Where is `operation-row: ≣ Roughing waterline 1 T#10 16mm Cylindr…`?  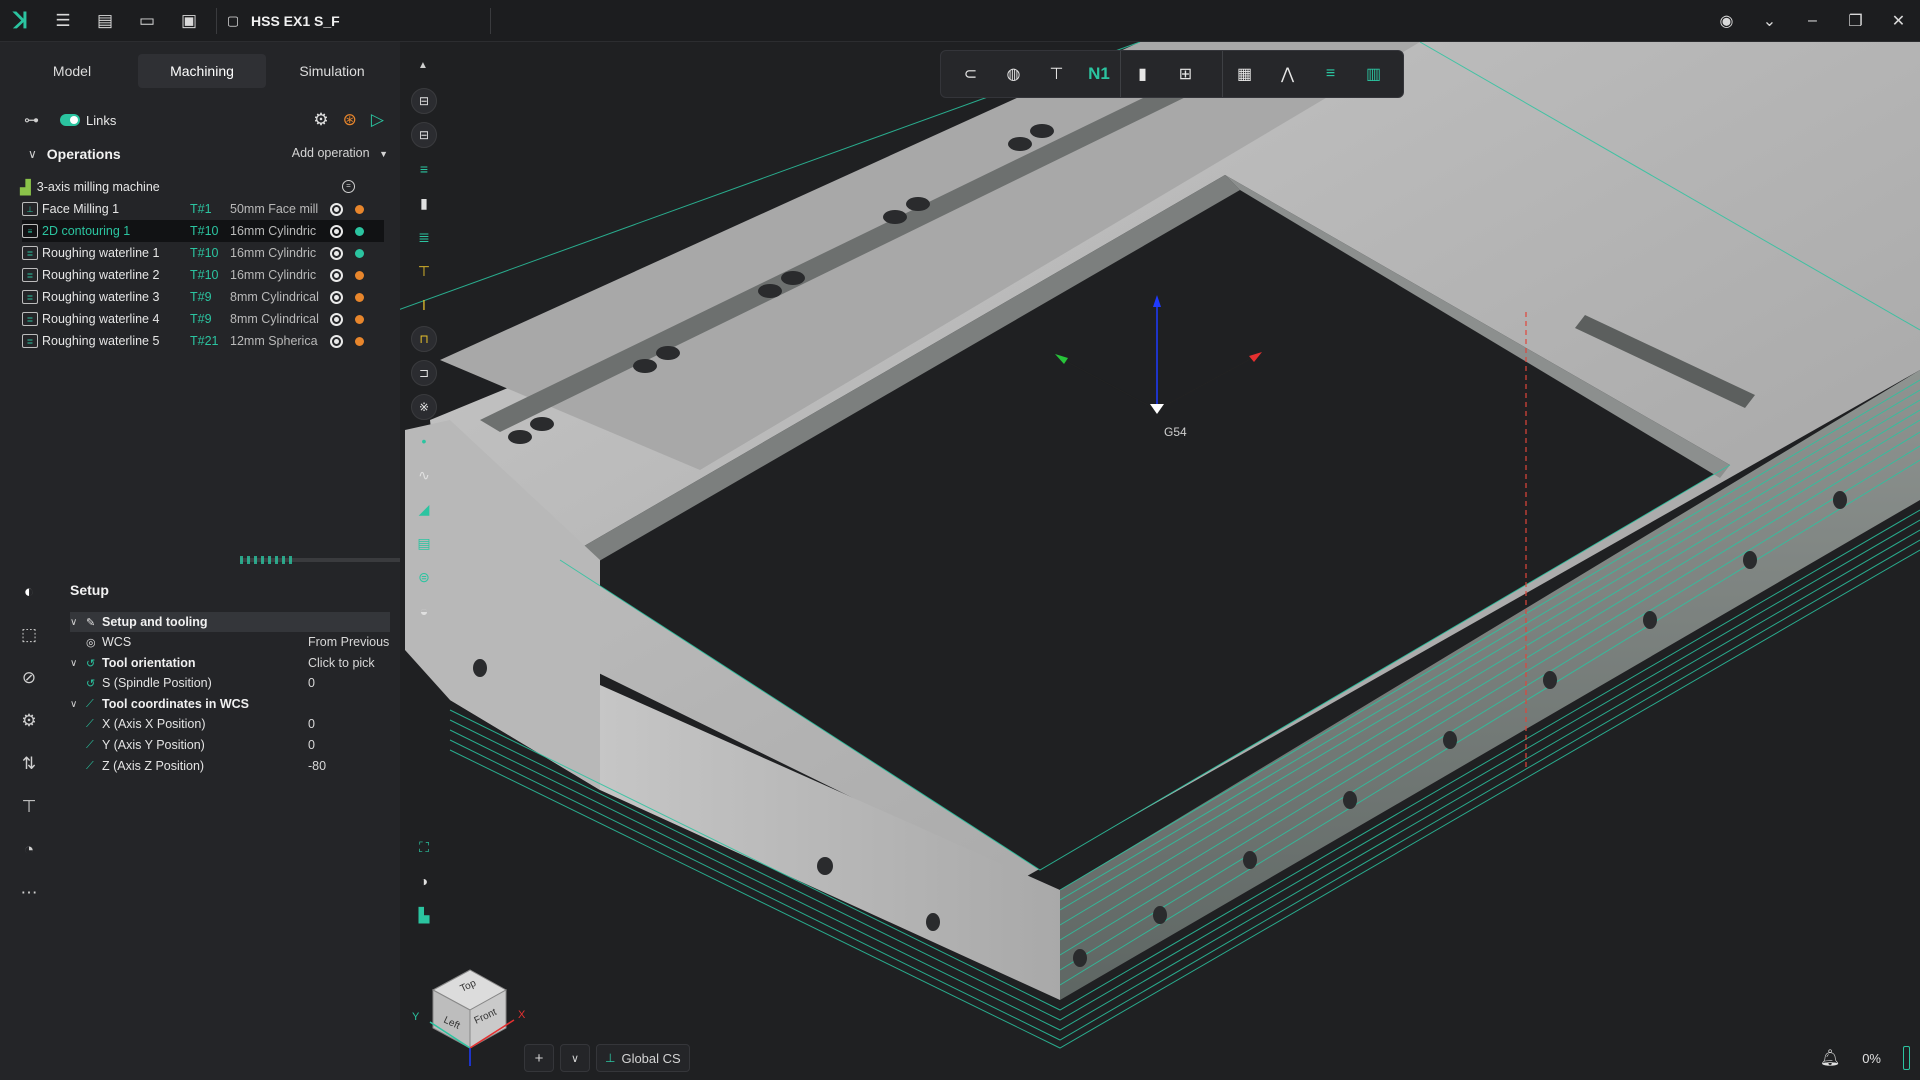
operation-row: ≣ Roughing waterline 1 T#10 16mm Cylindr… is located at coordinates (203, 253).